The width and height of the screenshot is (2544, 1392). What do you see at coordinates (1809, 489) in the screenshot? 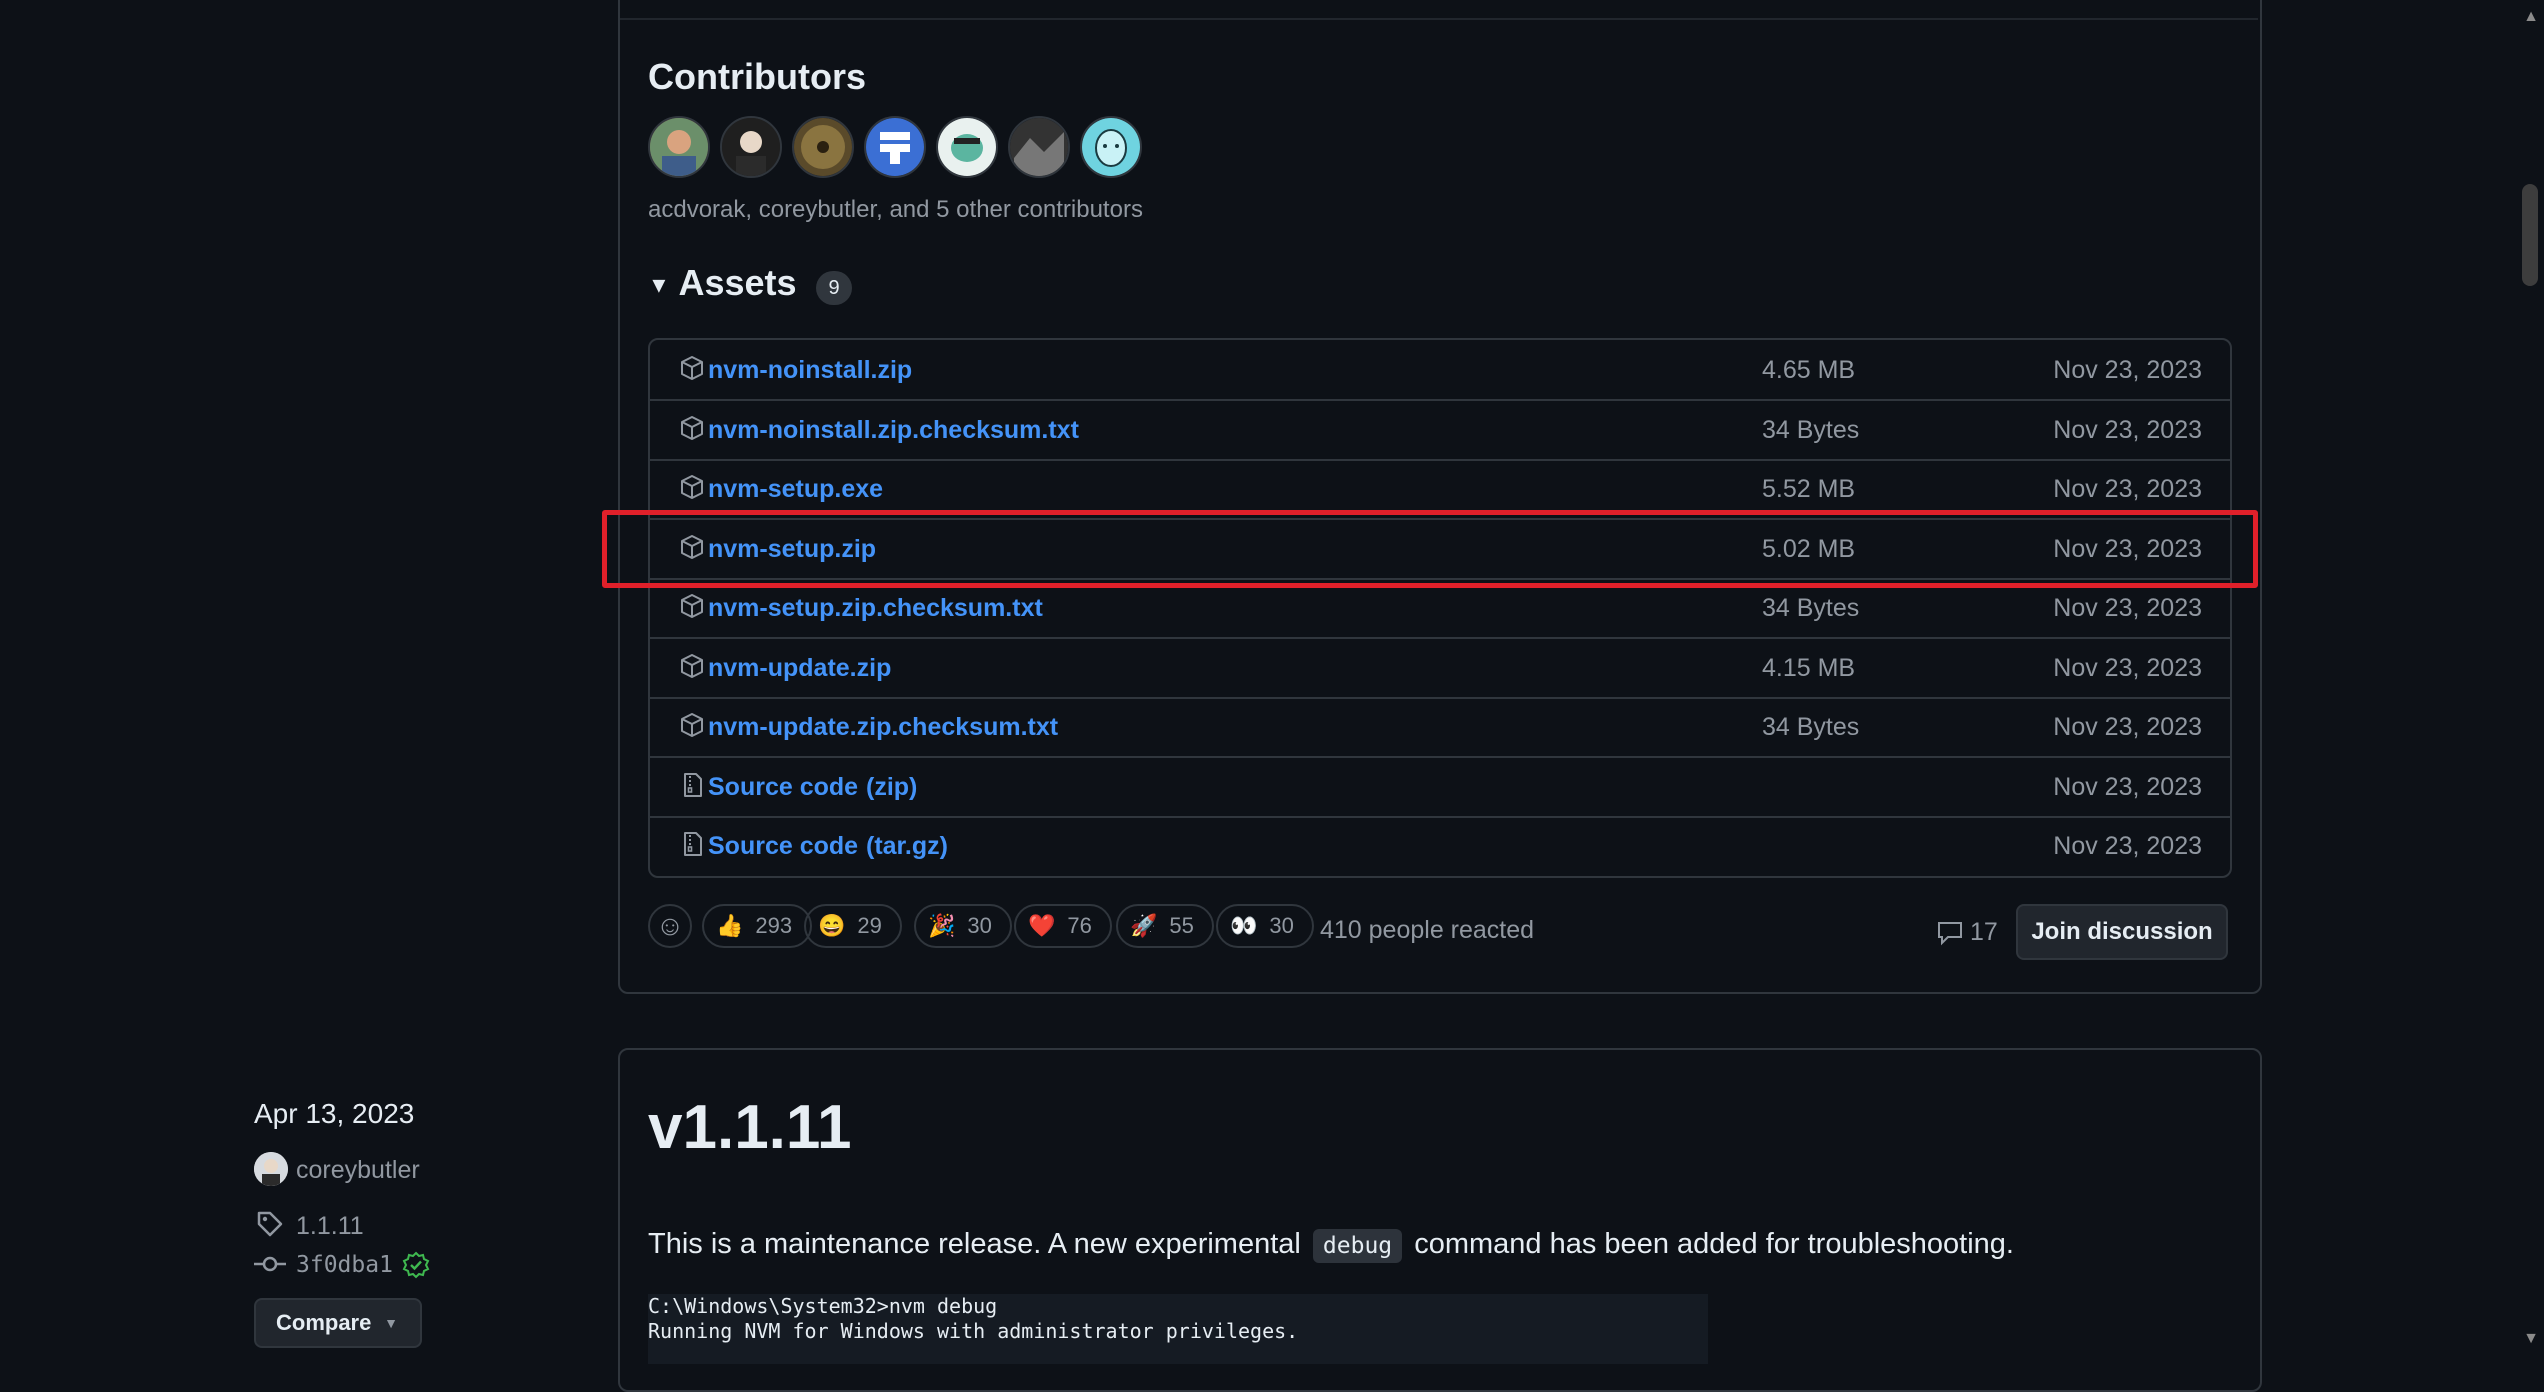
I see `asset-size: 5.52 MB` at bounding box center [1809, 489].